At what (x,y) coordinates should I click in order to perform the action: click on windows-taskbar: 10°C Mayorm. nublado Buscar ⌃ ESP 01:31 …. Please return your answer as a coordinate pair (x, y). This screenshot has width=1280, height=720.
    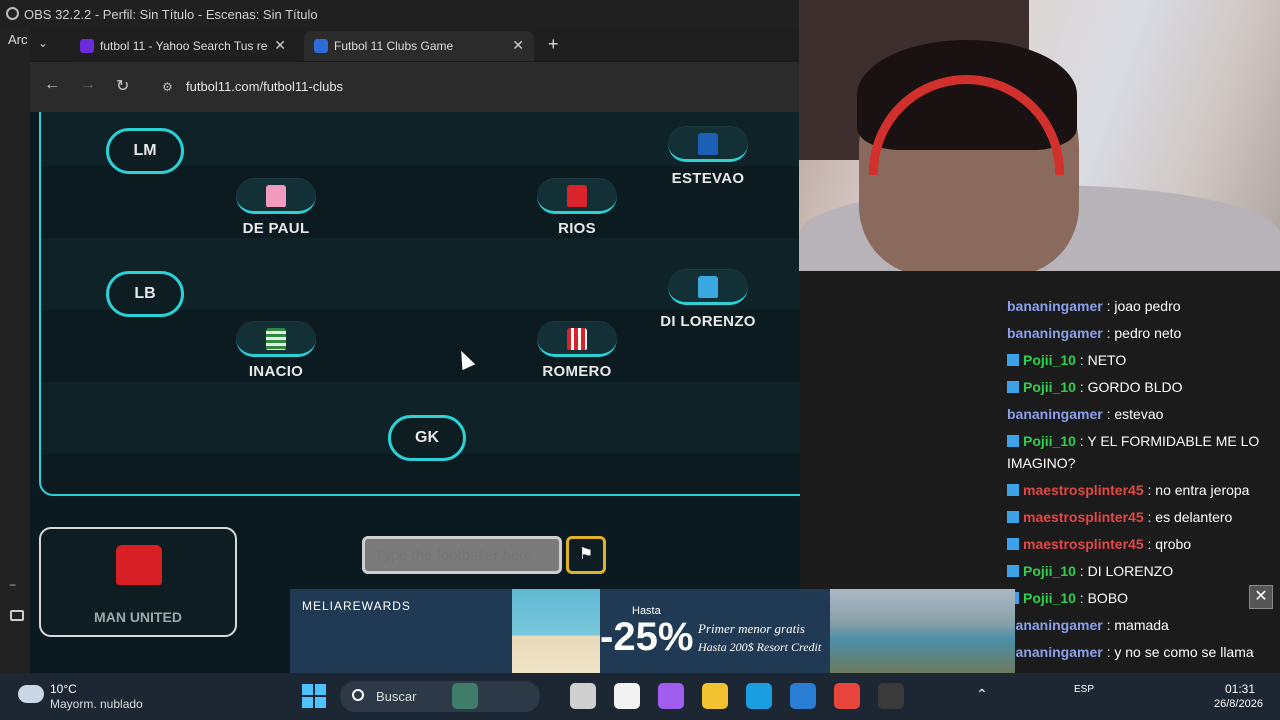
    Looking at the image, I should click on (640, 696).